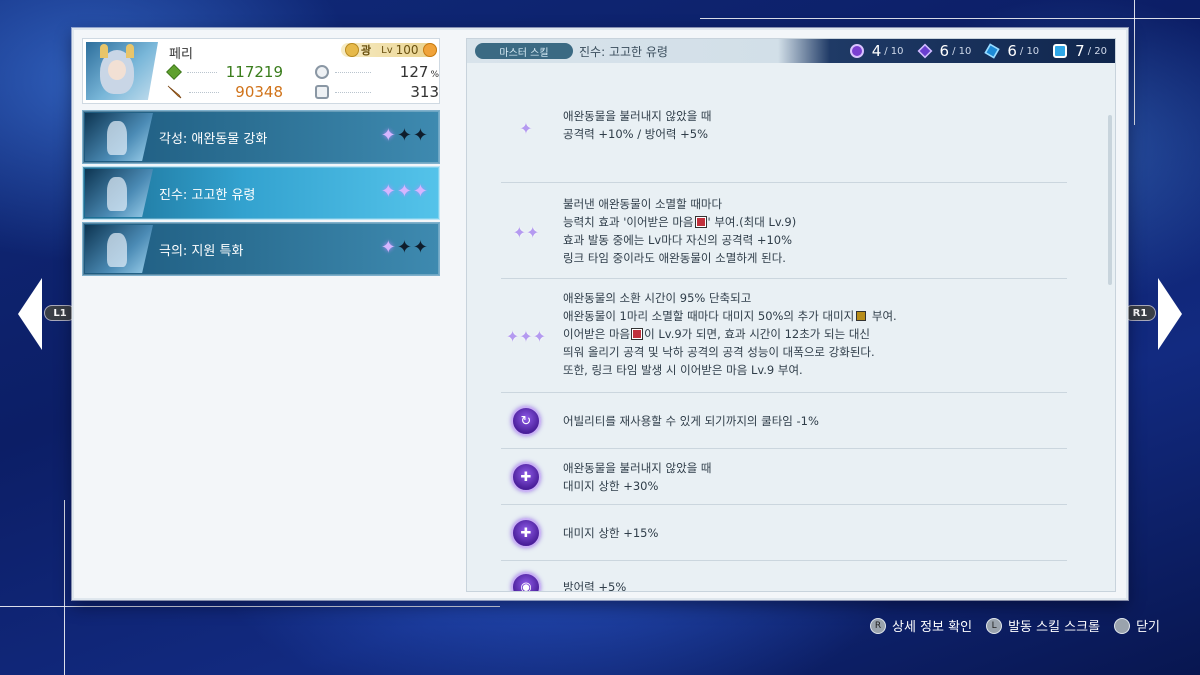 This screenshot has height=675, width=1200. I want to click on master-skill-tab: 마스터 스킬, so click(524, 51).